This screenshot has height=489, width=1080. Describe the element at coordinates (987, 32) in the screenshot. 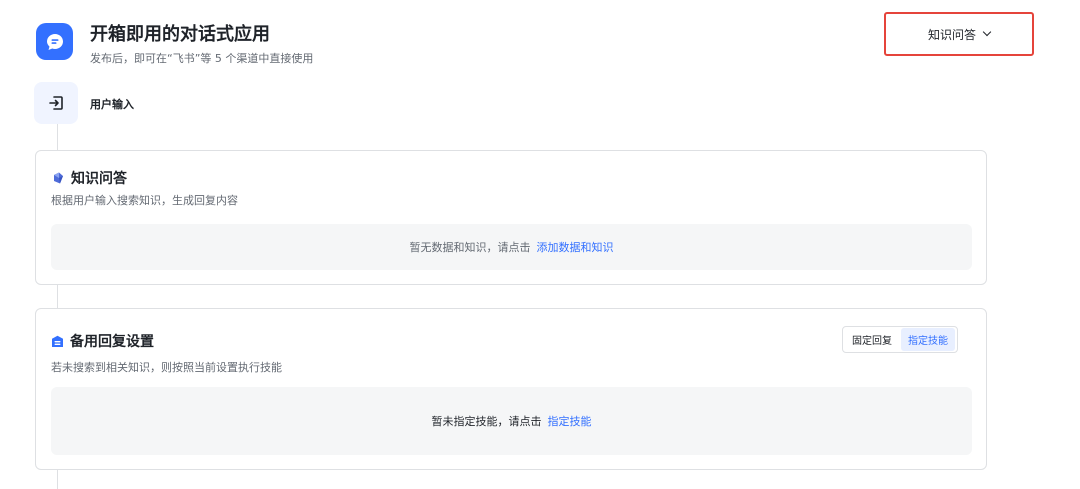

I see `chevron-down-icon` at that location.